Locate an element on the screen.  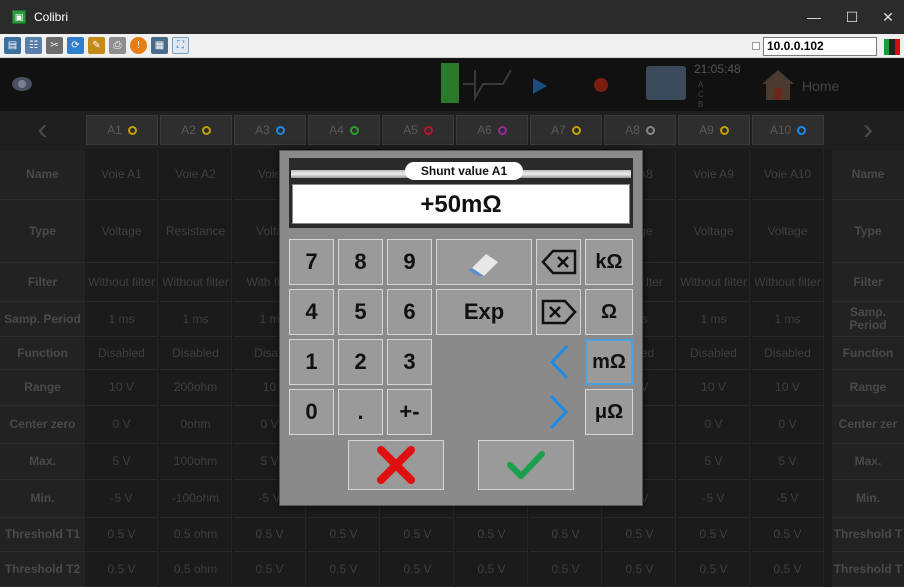
delete-forward-button is located at coordinates (558, 312).